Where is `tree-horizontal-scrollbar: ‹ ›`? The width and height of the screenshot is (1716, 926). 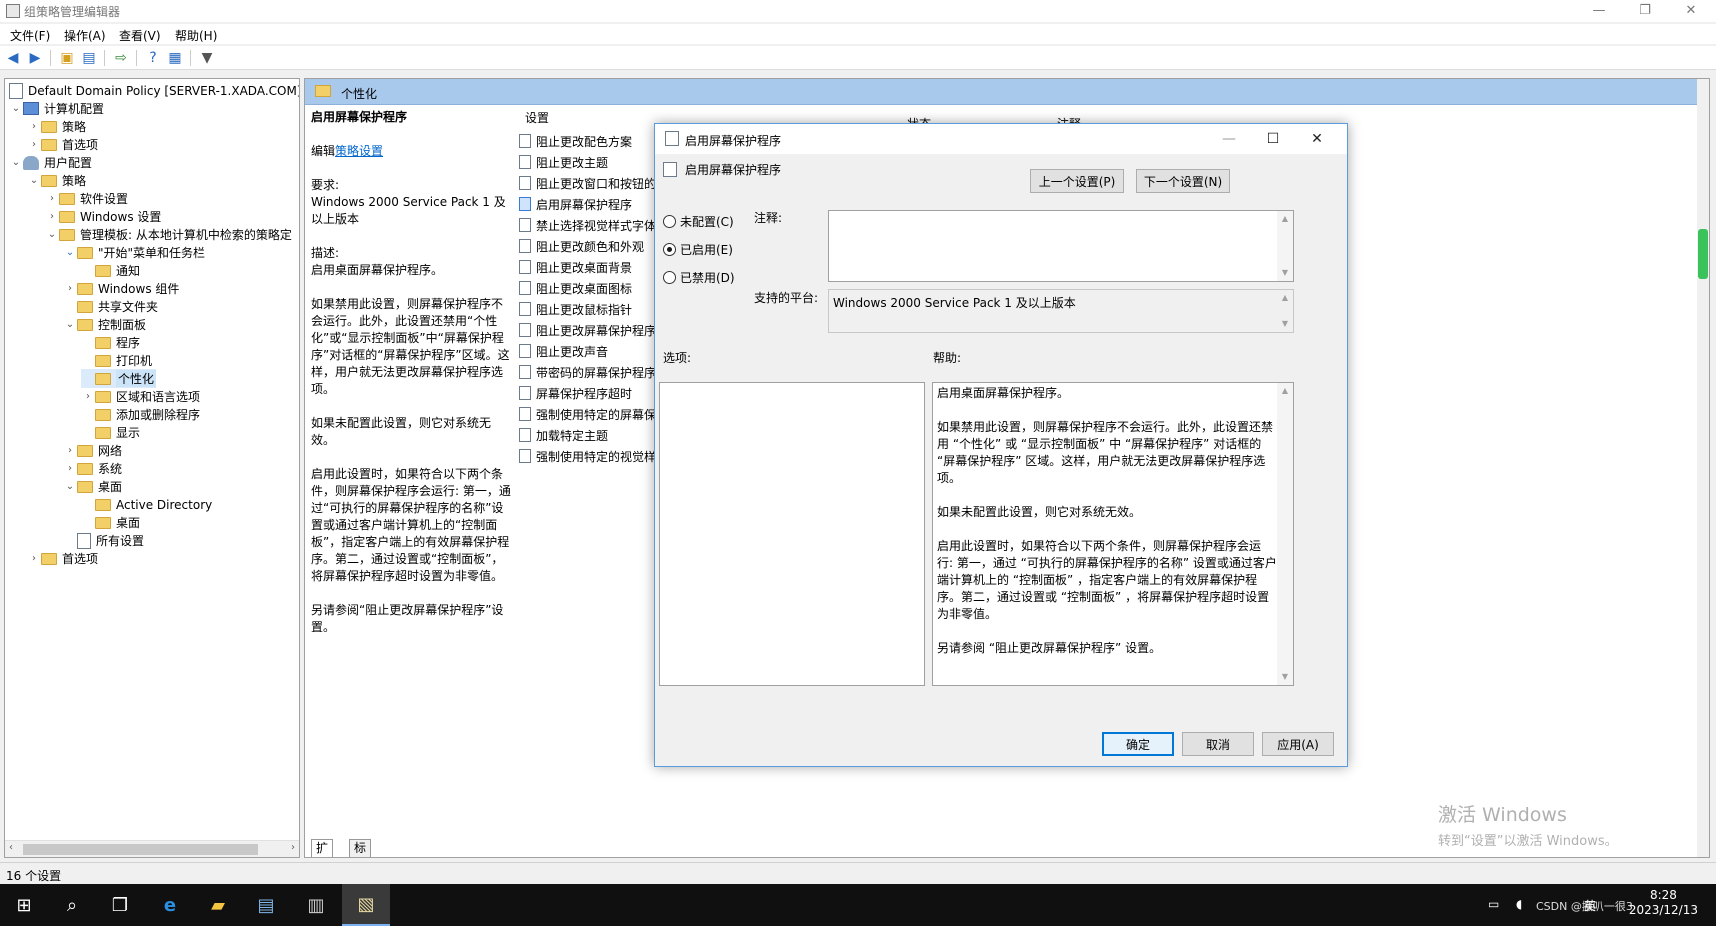 tree-horizontal-scrollbar: ‹ › is located at coordinates (152, 848).